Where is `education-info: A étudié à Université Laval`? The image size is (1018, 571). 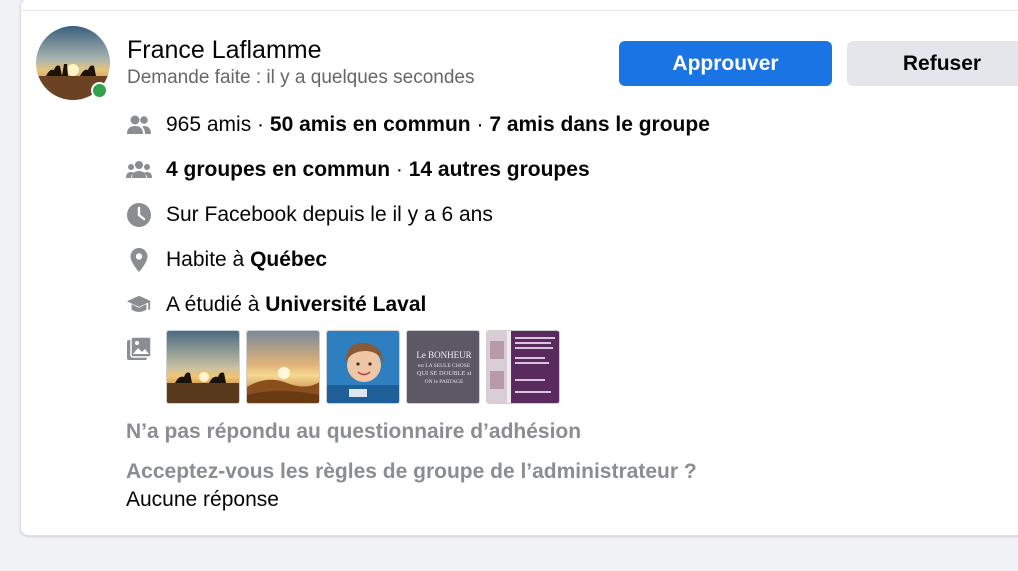 education-info: A étudié à Université Laval is located at coordinates (296, 305).